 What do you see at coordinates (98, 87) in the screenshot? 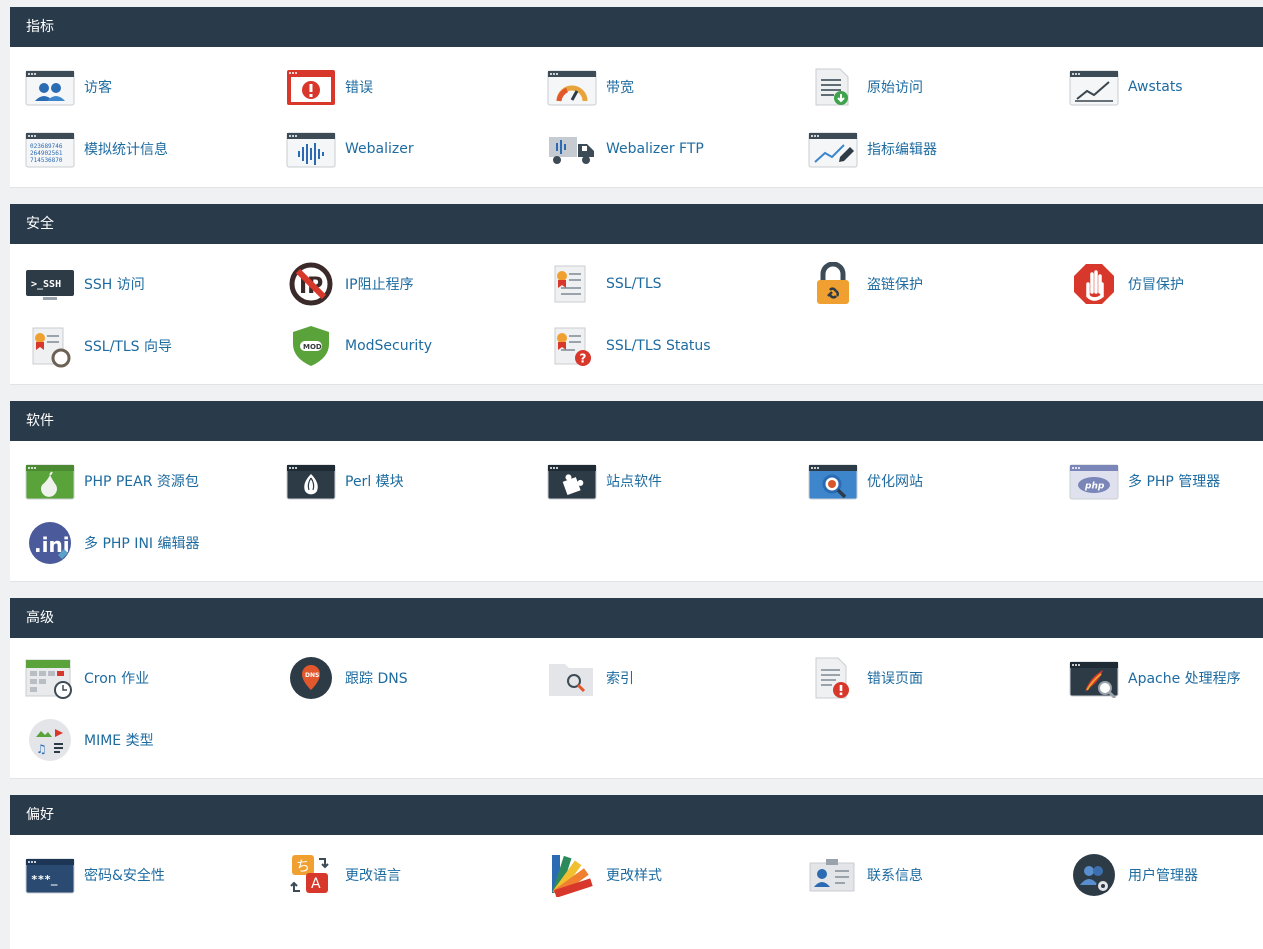
I see `feature-label: 访客` at bounding box center [98, 87].